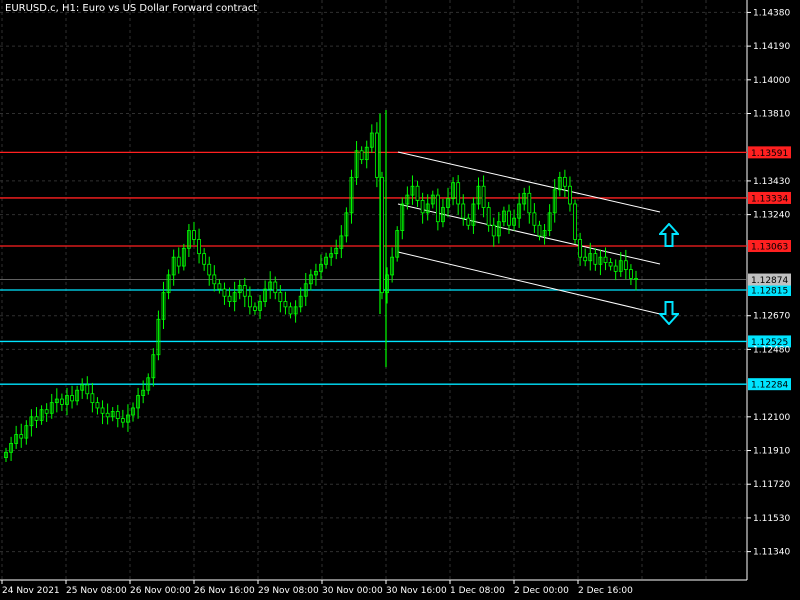 This screenshot has height=600, width=800. Describe the element at coordinates (288, 591) in the screenshot. I see `time-tick-label: 29 Nov 08:00` at that location.